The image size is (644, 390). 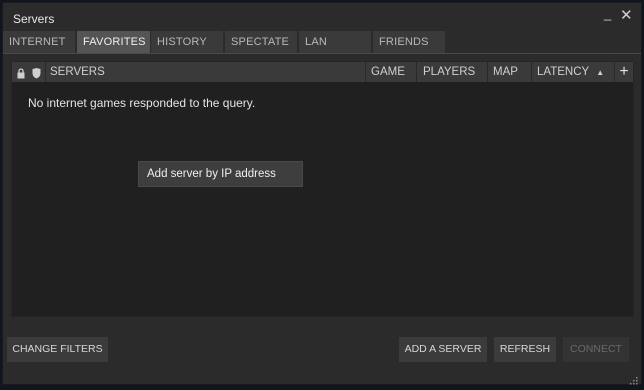 What do you see at coordinates (187, 42) in the screenshot?
I see `tab-history: HISTORY` at bounding box center [187, 42].